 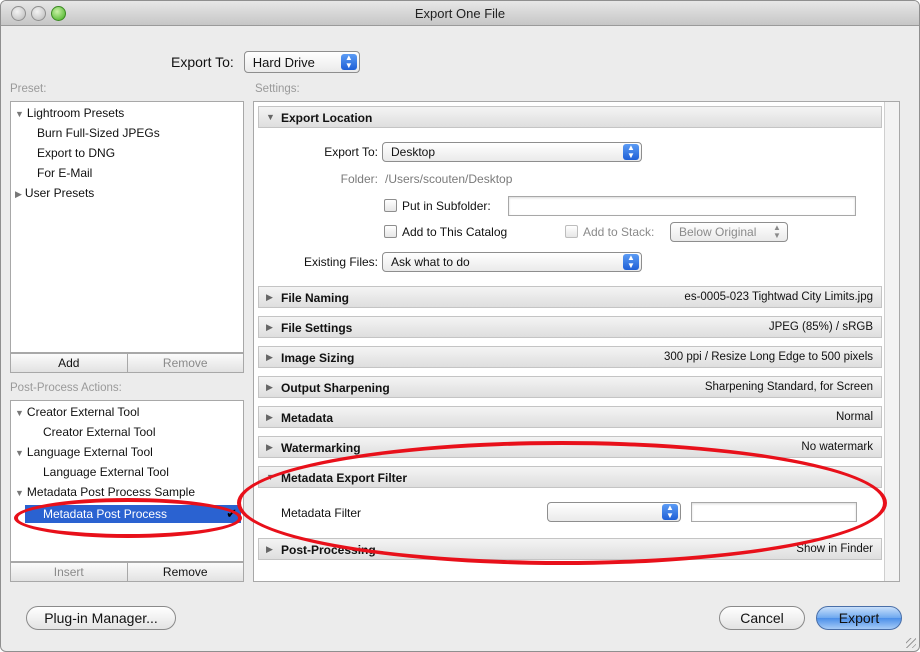 What do you see at coordinates (729, 232) in the screenshot?
I see `stack-position-popup: Below Original ▲ ▼` at bounding box center [729, 232].